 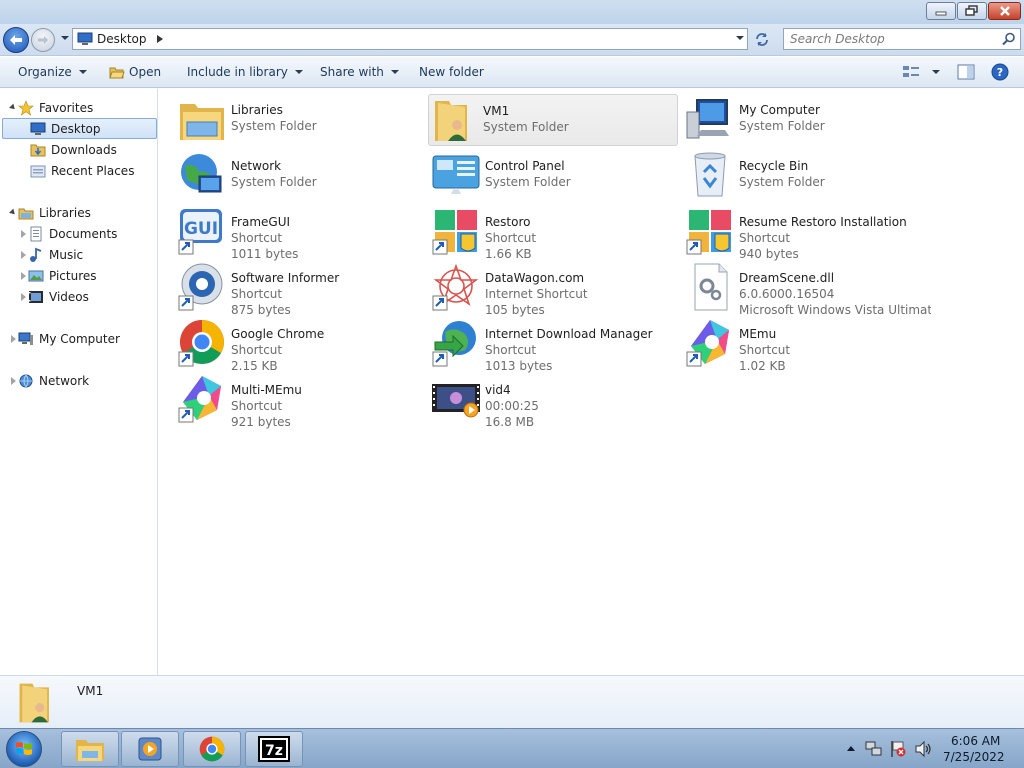 I want to click on address-field: Desktop, so click(x=410, y=39).